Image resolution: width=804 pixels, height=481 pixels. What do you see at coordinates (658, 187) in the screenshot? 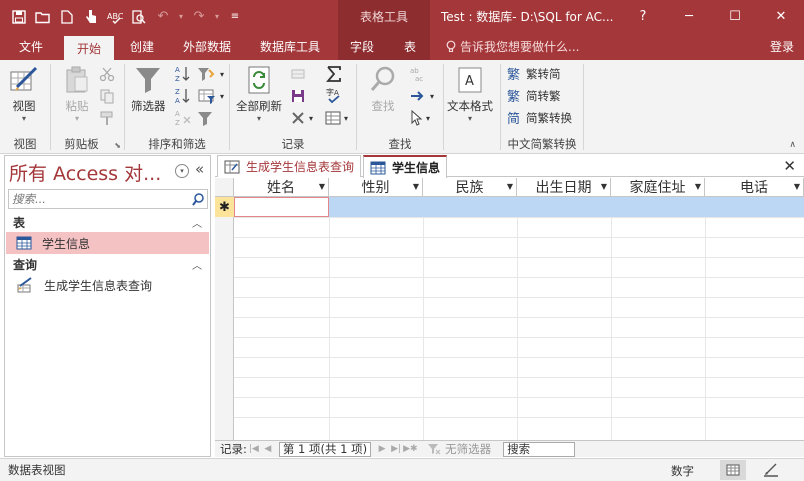
I see `column-header-home-address: 家庭住址 ▼` at bounding box center [658, 187].